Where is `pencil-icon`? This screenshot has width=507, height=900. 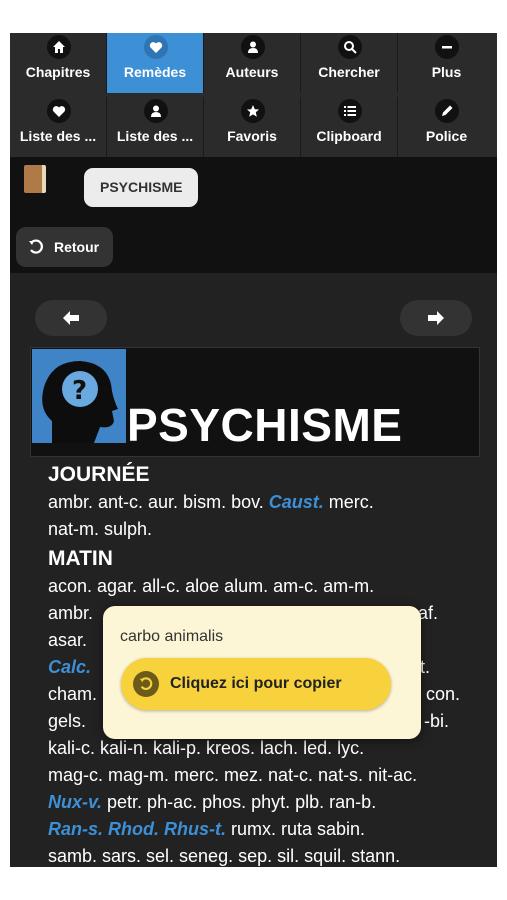
pencil-icon is located at coordinates (447, 111).